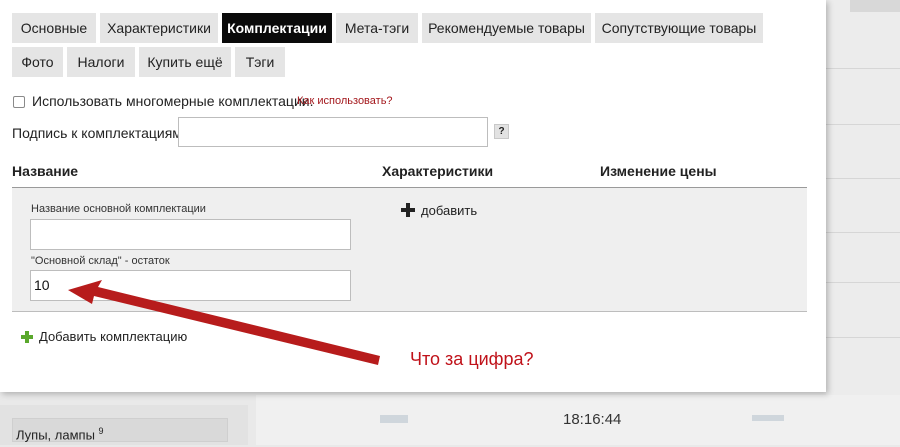 The image size is (900, 447). I want to click on background-time: 18:16:44, so click(592, 419).